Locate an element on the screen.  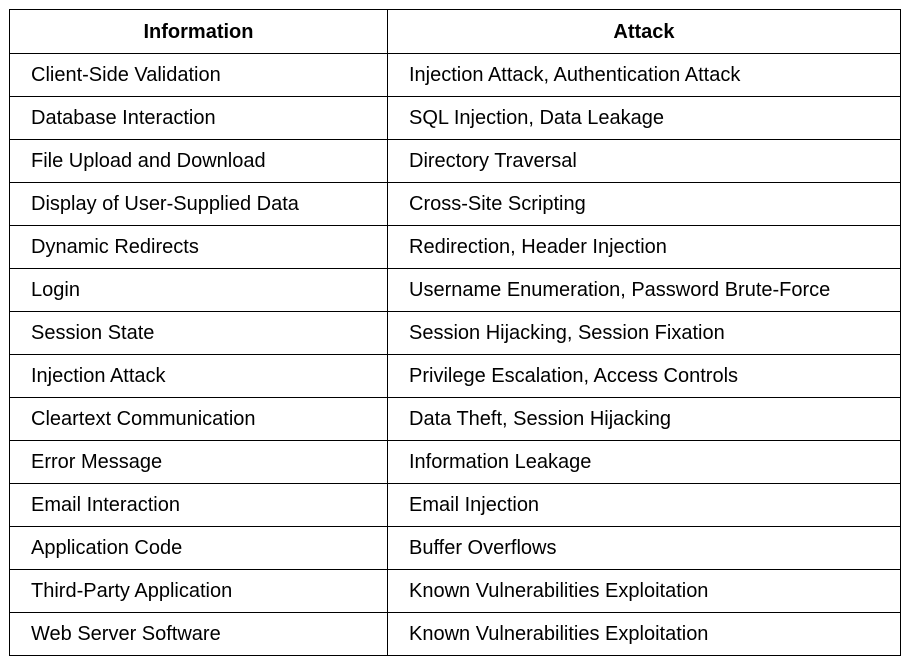
information-cell: Application Code is located at coordinates (198, 548).